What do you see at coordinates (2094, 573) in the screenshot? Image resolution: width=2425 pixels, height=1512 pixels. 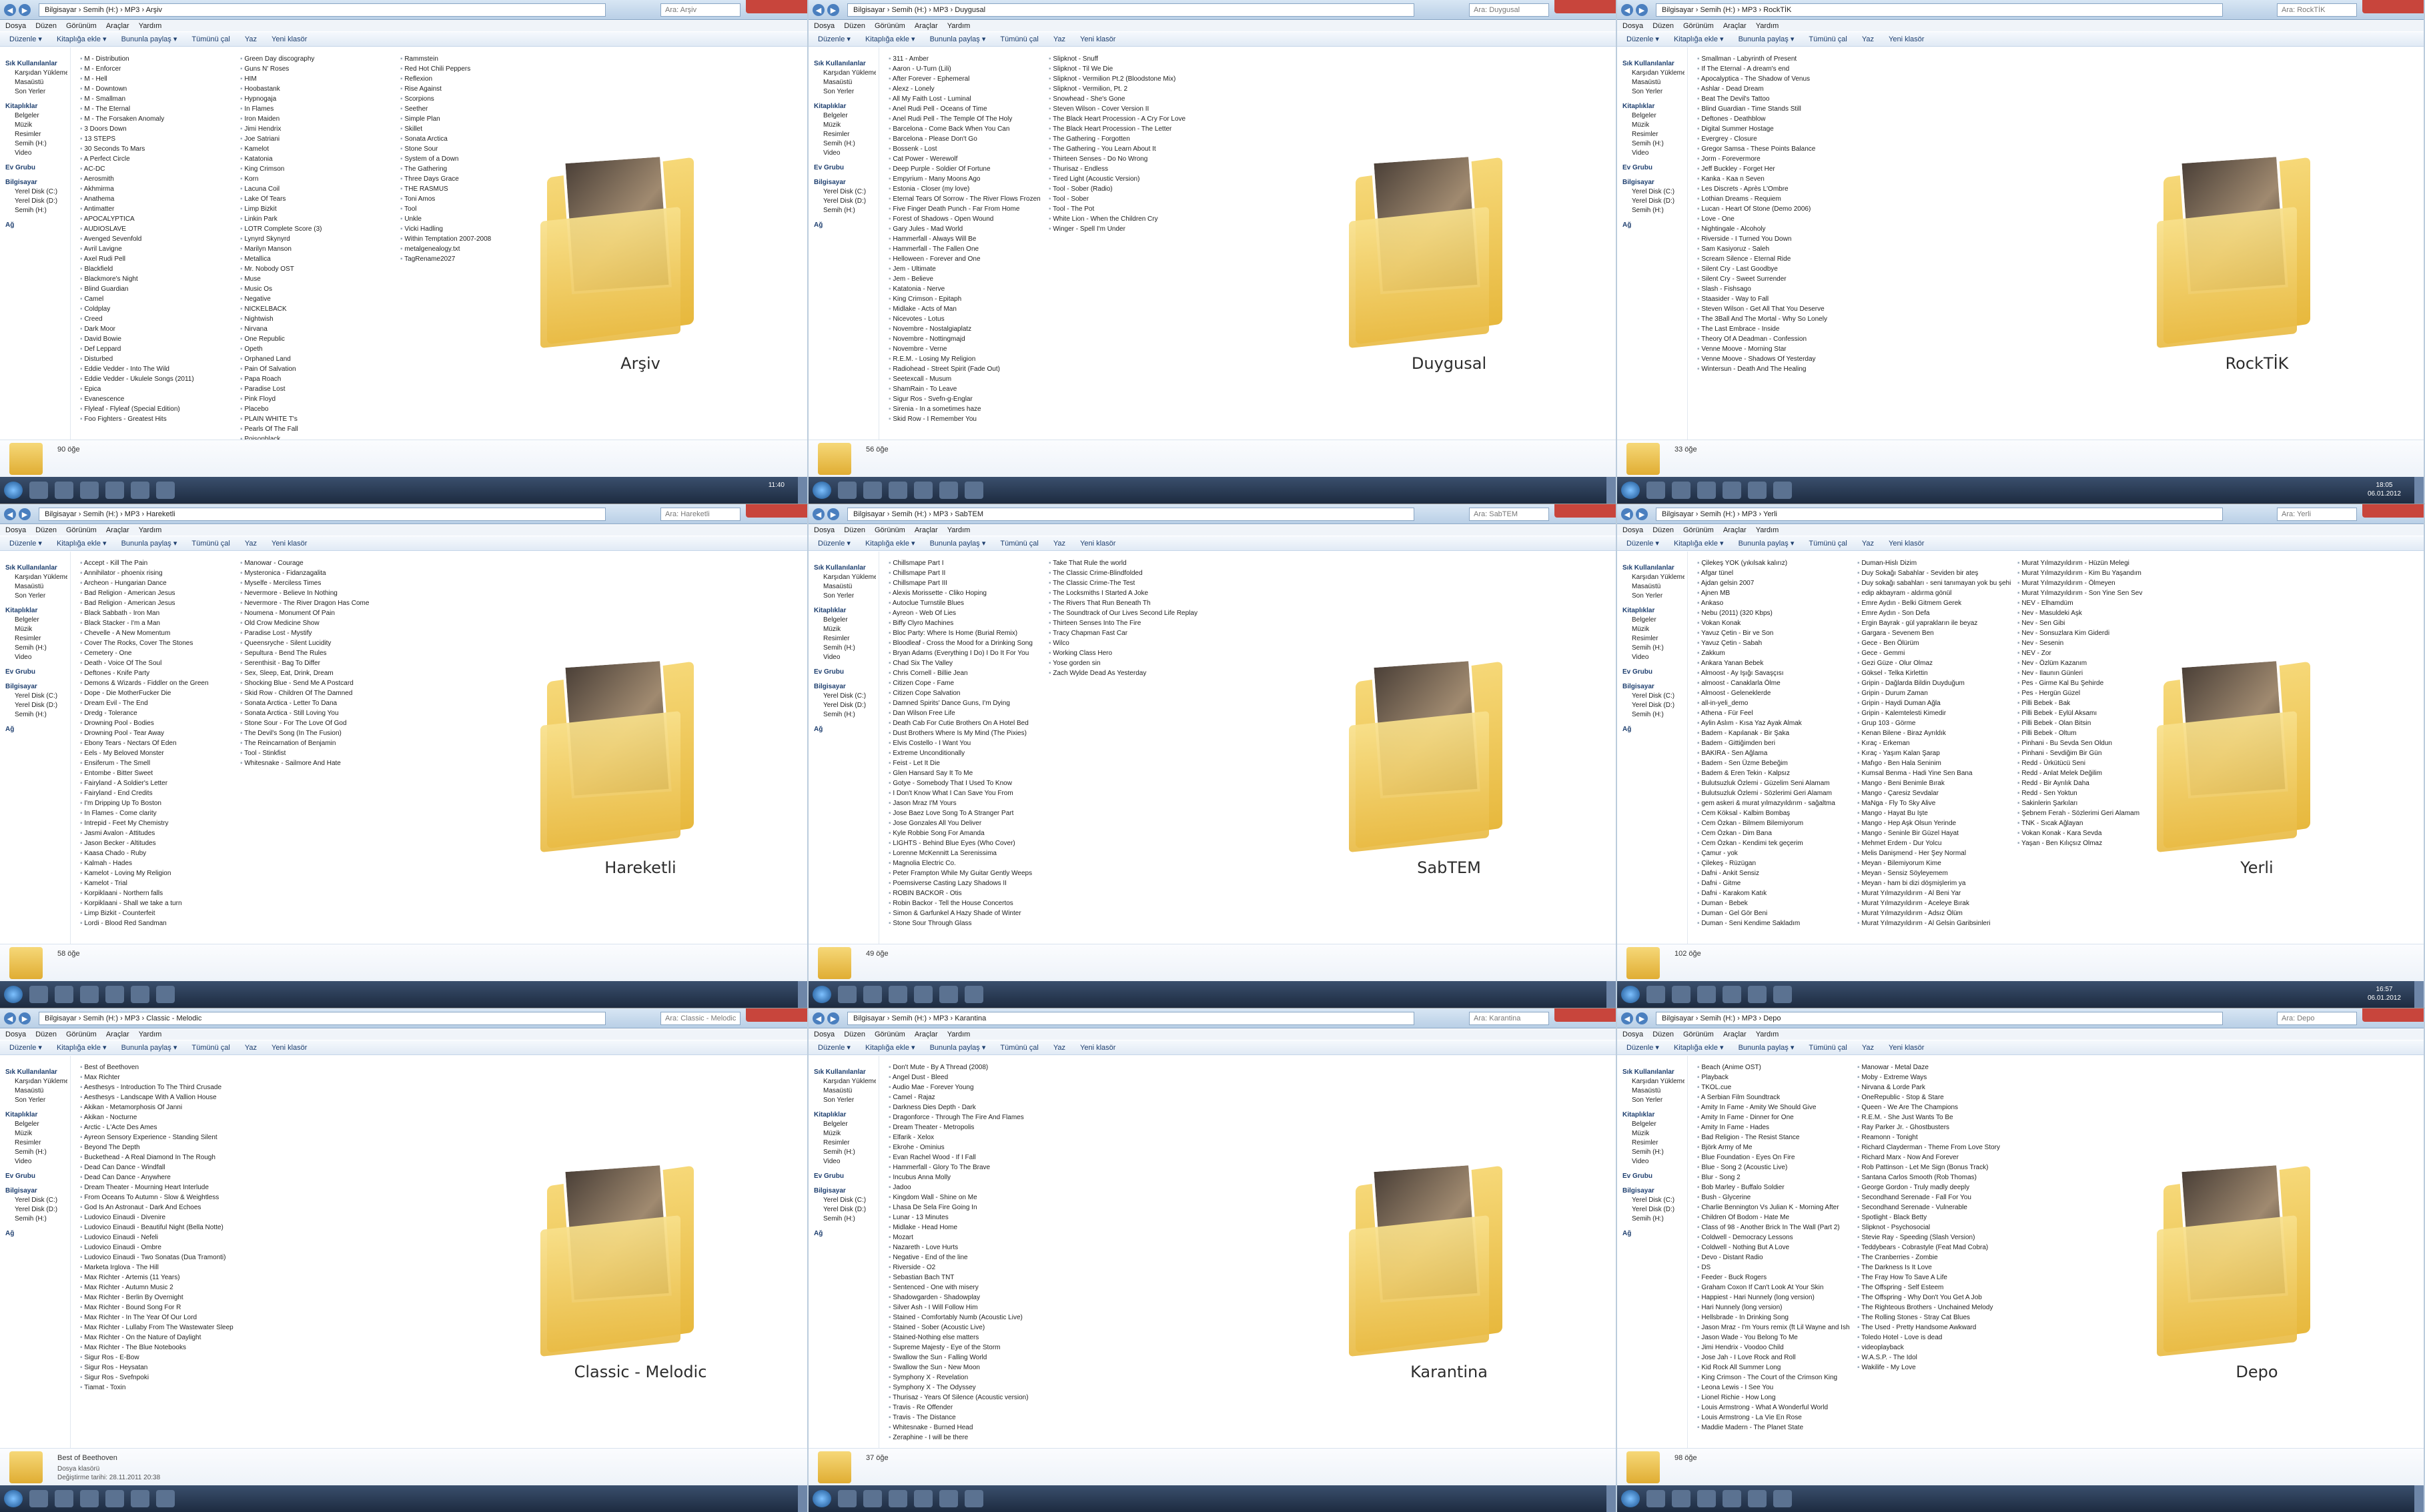 I see `file-item: Murat Yılmazyıldırım - Kim Bu Yaşandım` at bounding box center [2094, 573].